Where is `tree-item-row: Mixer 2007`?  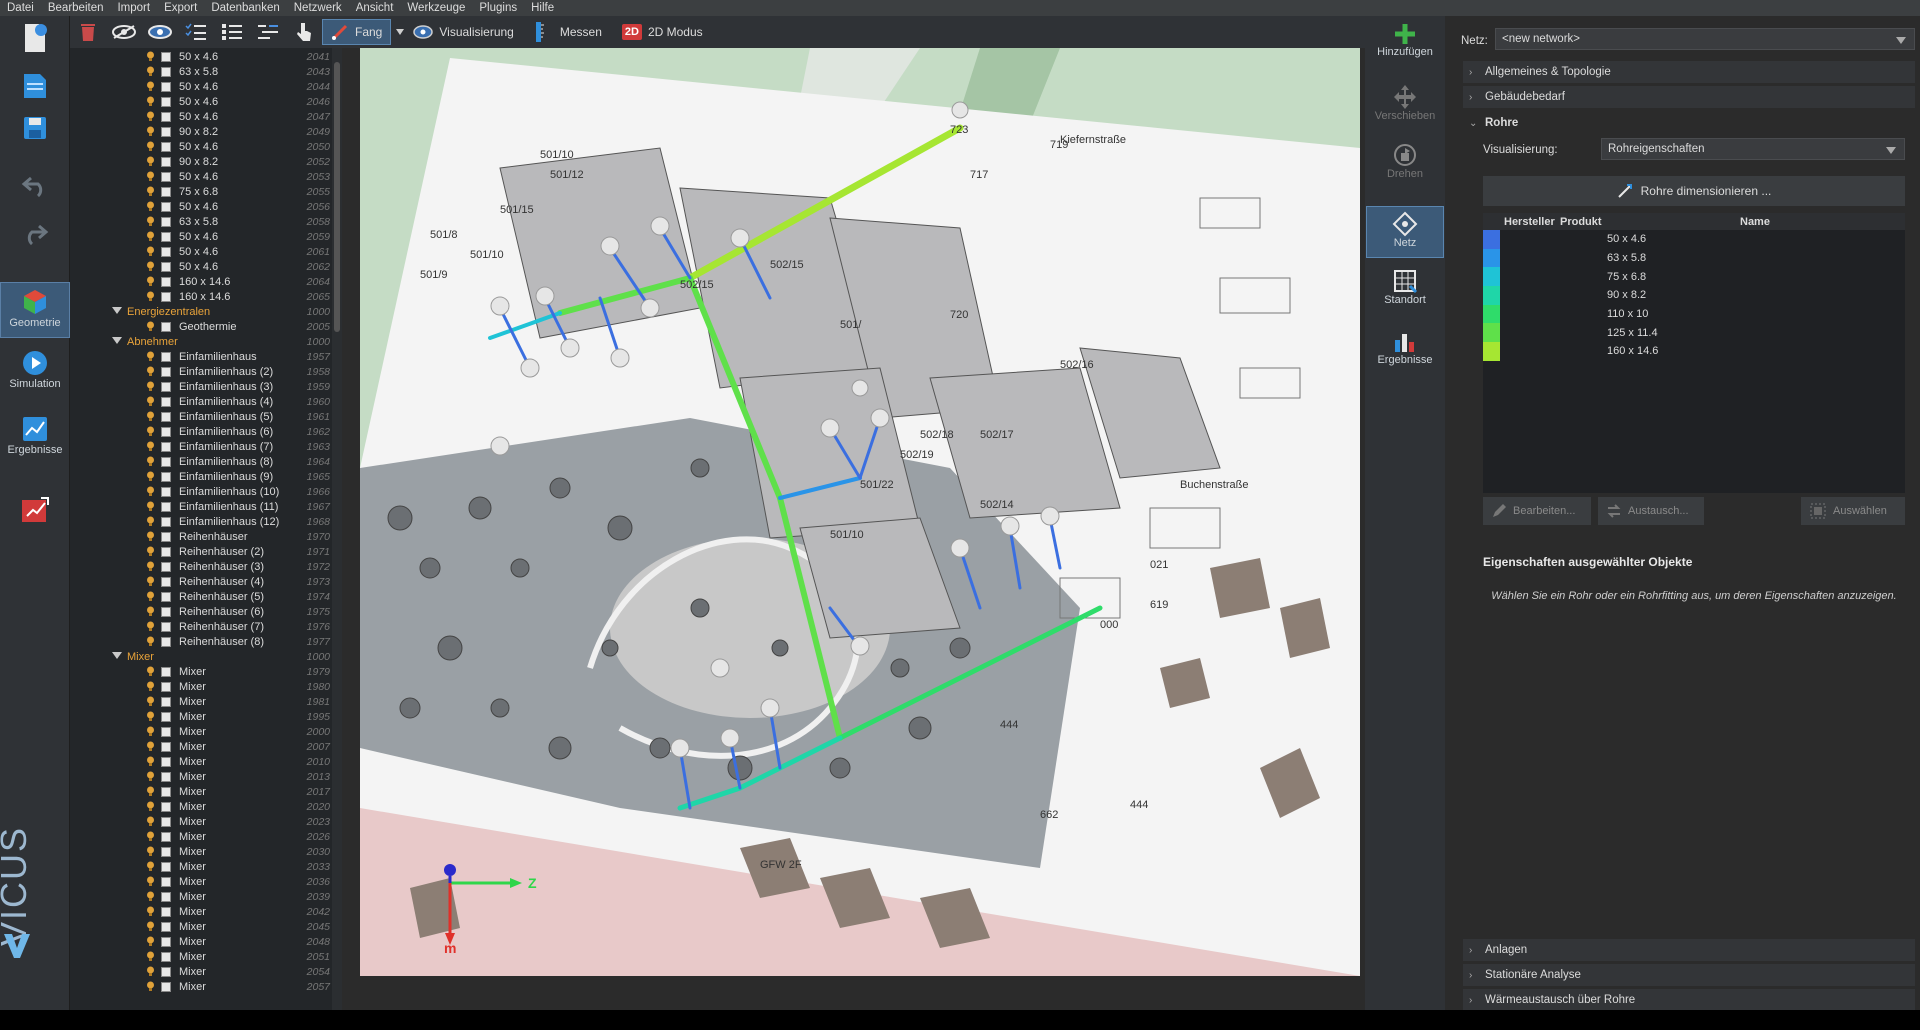
tree-item-row: Mixer 2007 is located at coordinates (206, 746).